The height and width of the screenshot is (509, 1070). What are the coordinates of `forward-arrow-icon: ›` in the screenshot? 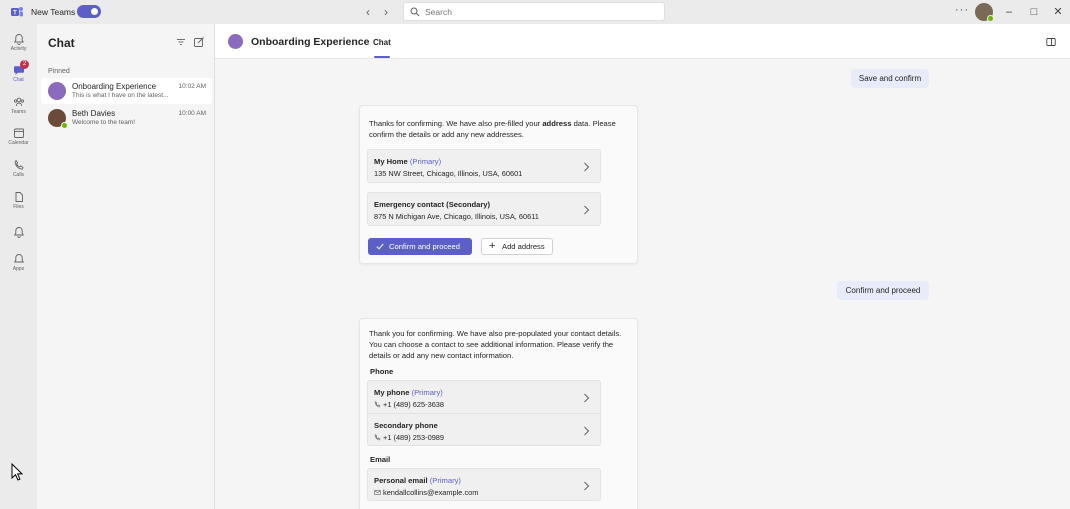 It's located at (386, 12).